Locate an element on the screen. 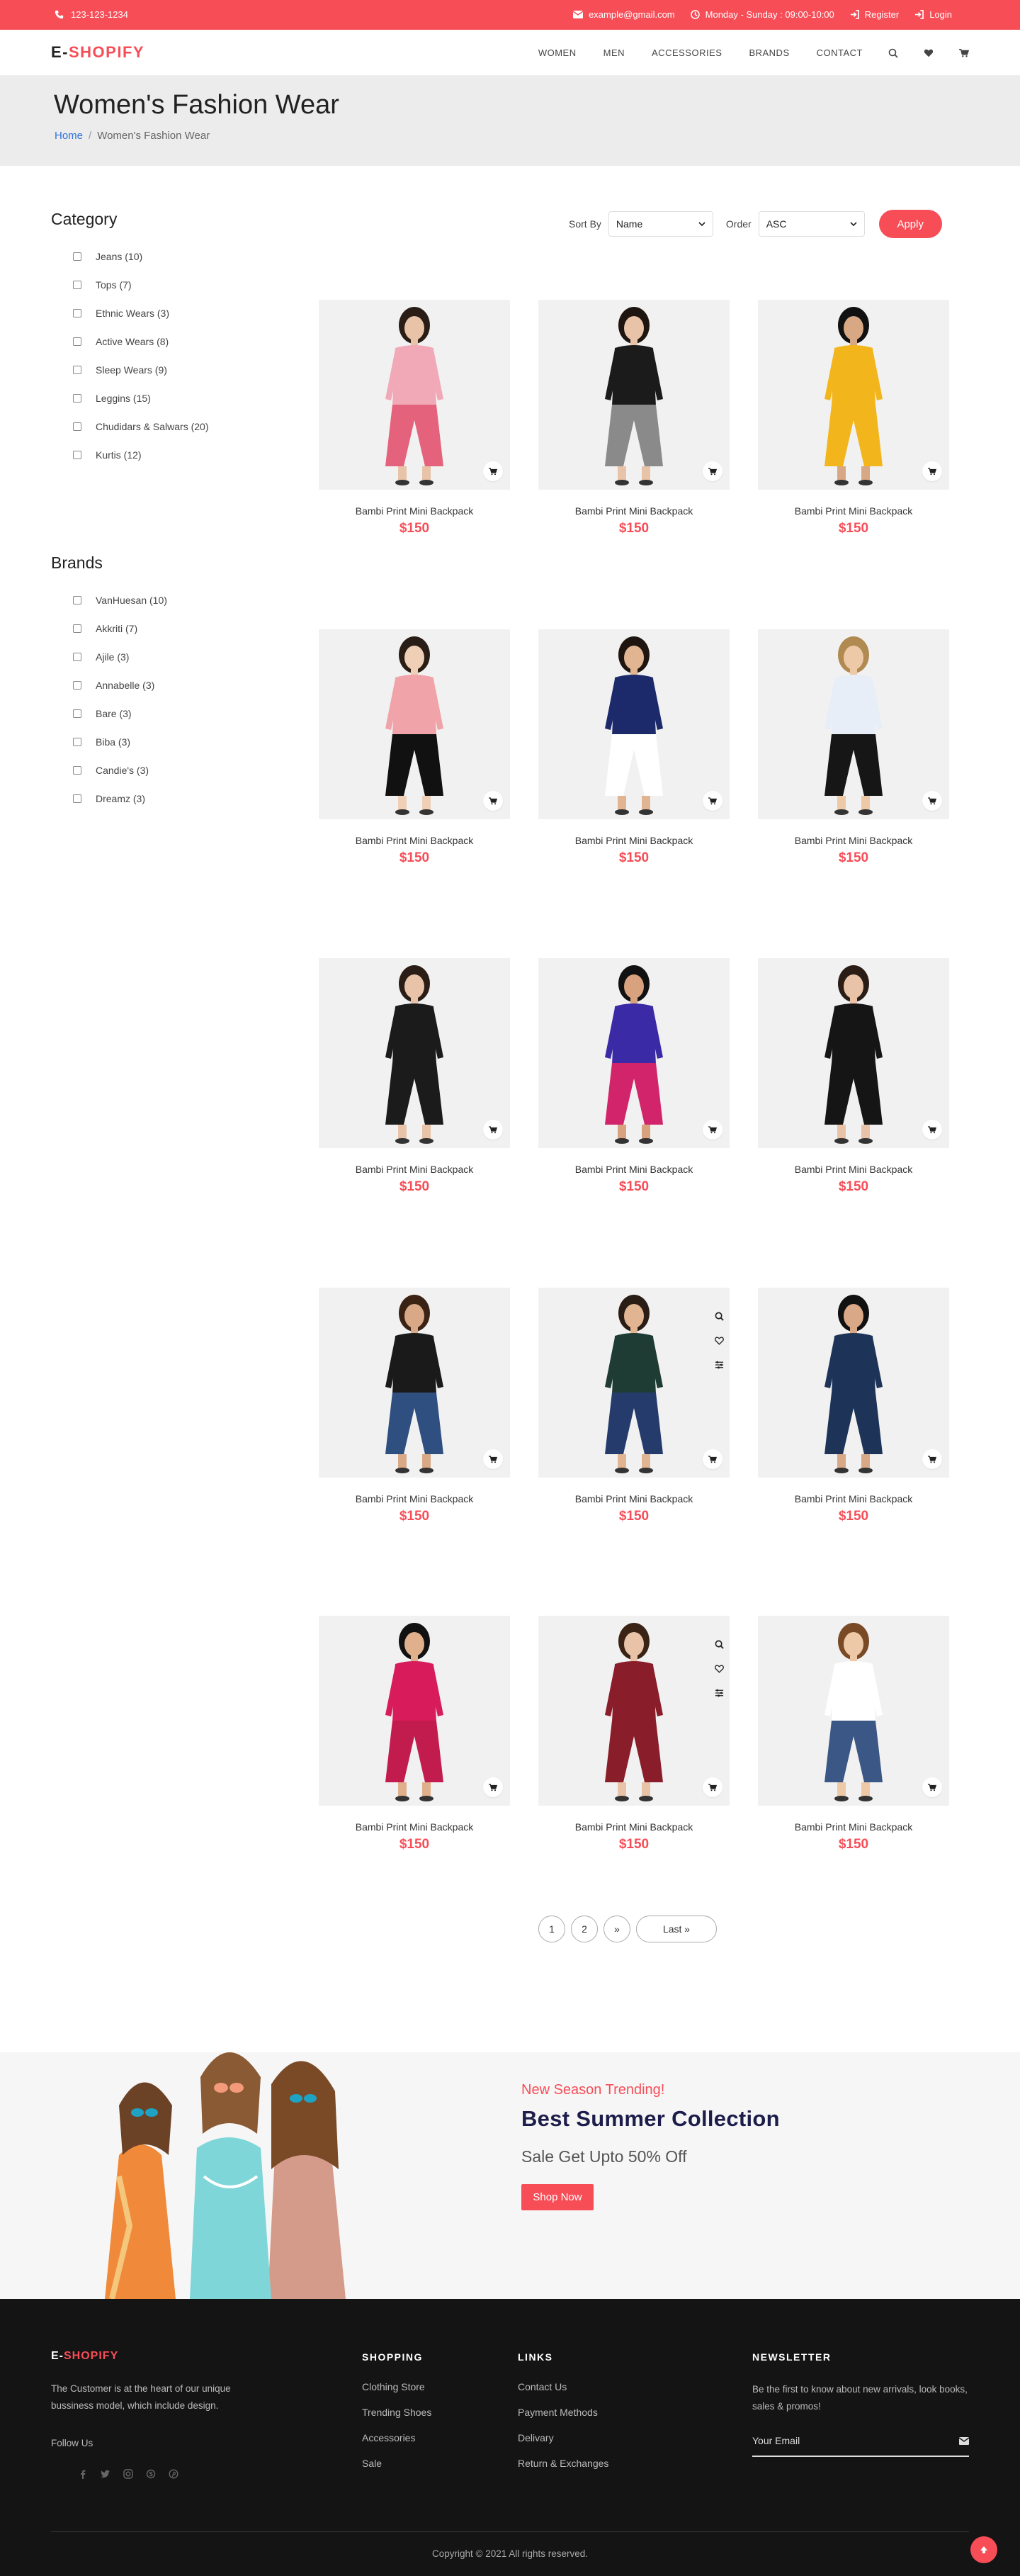  register-link: Register is located at coordinates (882, 15).